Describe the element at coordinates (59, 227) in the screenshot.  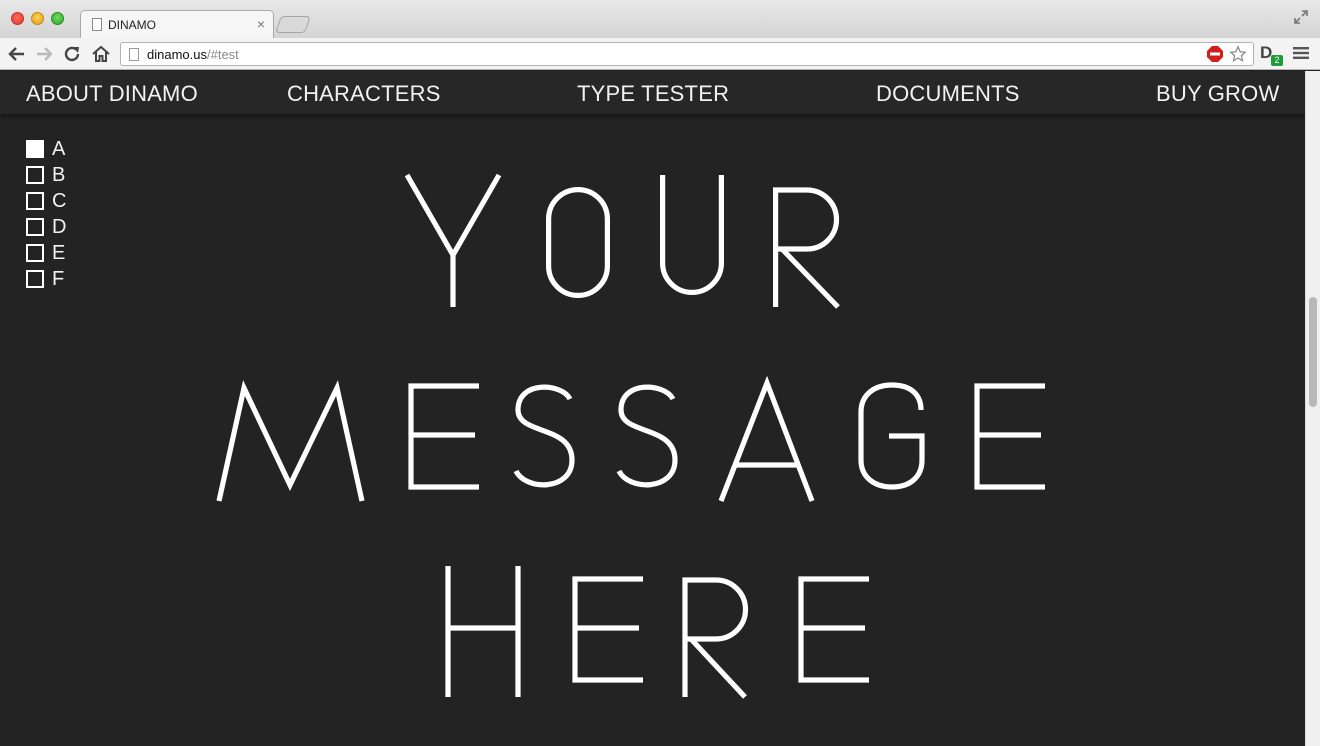
I see `option-label: D` at that location.